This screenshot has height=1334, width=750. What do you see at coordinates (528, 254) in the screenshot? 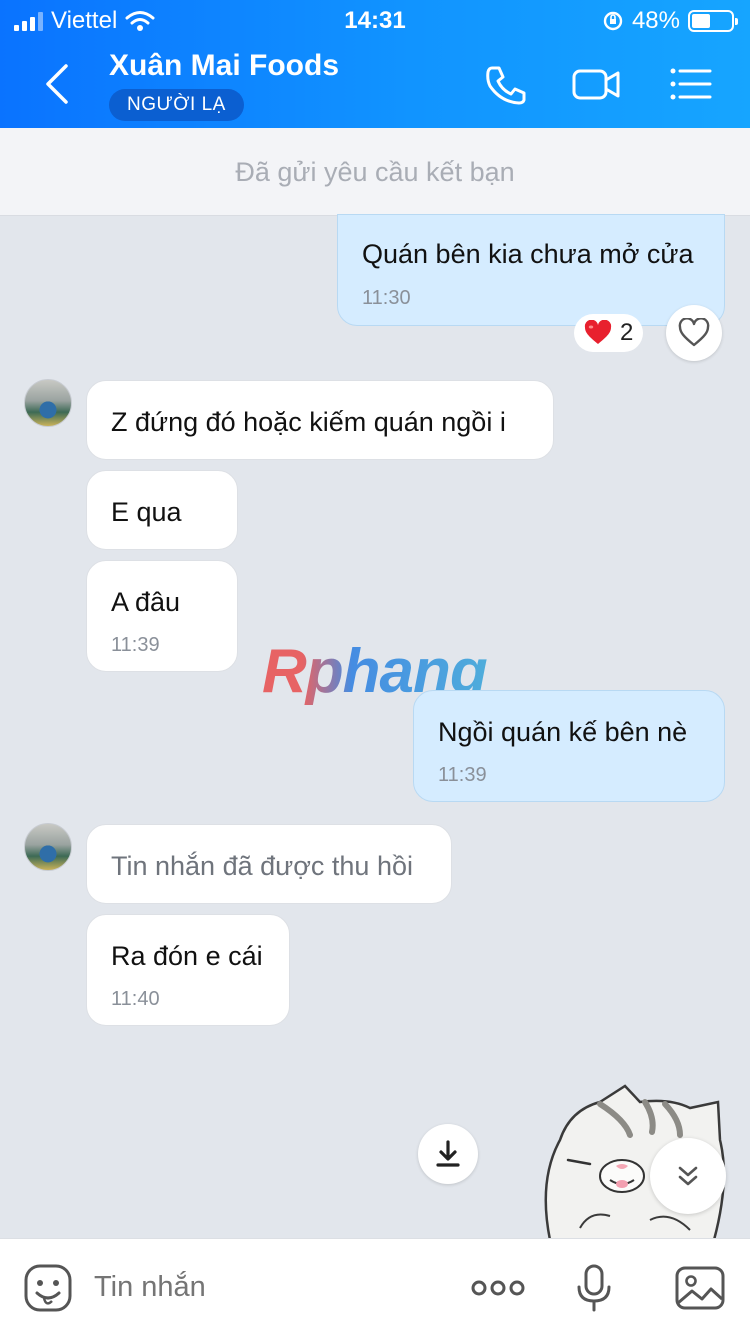
I see `message-text: Quán bên kia chưa mở cửa` at bounding box center [528, 254].